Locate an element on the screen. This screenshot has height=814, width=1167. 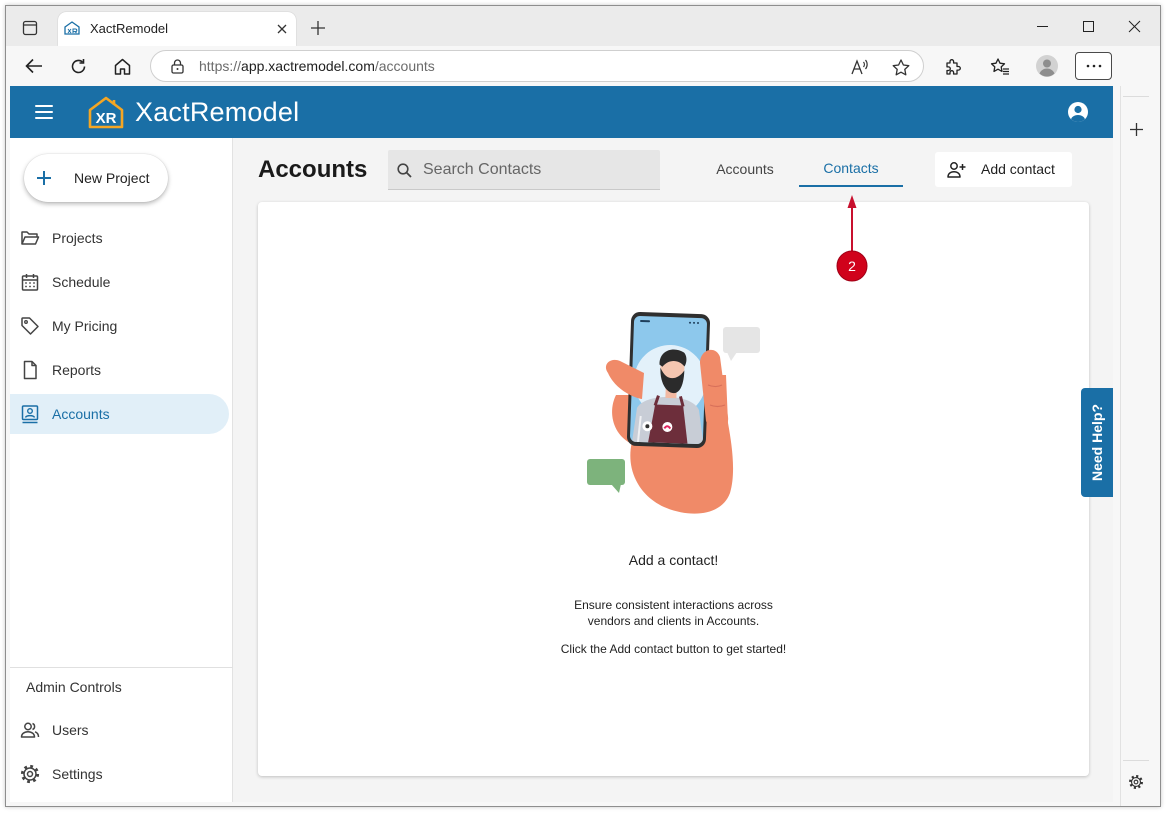
browser-tab: XactRemodel is located at coordinates (177, 29).